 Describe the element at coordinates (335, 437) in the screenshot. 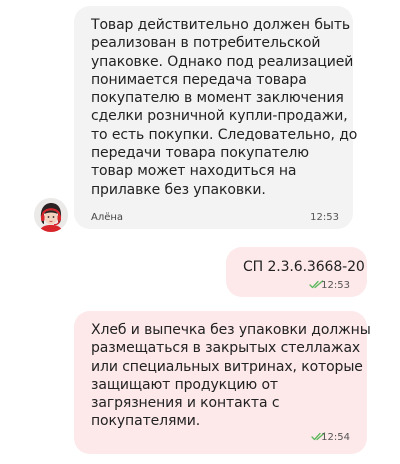

I see `message-time: 12:54` at that location.